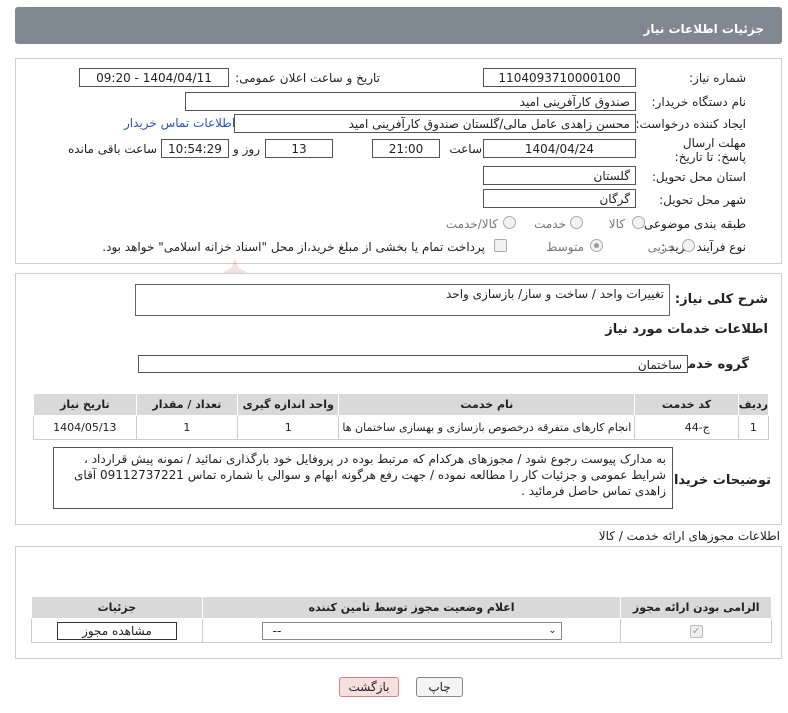 The height and width of the screenshot is (713, 788). Describe the element at coordinates (179, 123) in the screenshot. I see `contact-link: اطلاعات تماس خریدار` at that location.